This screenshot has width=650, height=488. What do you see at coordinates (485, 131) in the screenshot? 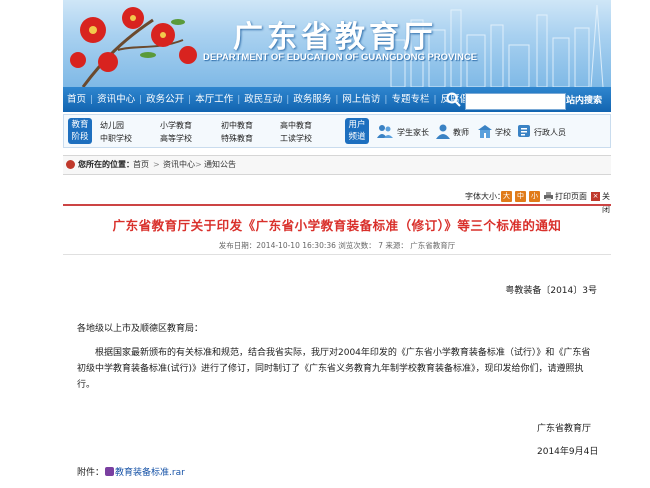
I see `school-icon` at bounding box center [485, 131].